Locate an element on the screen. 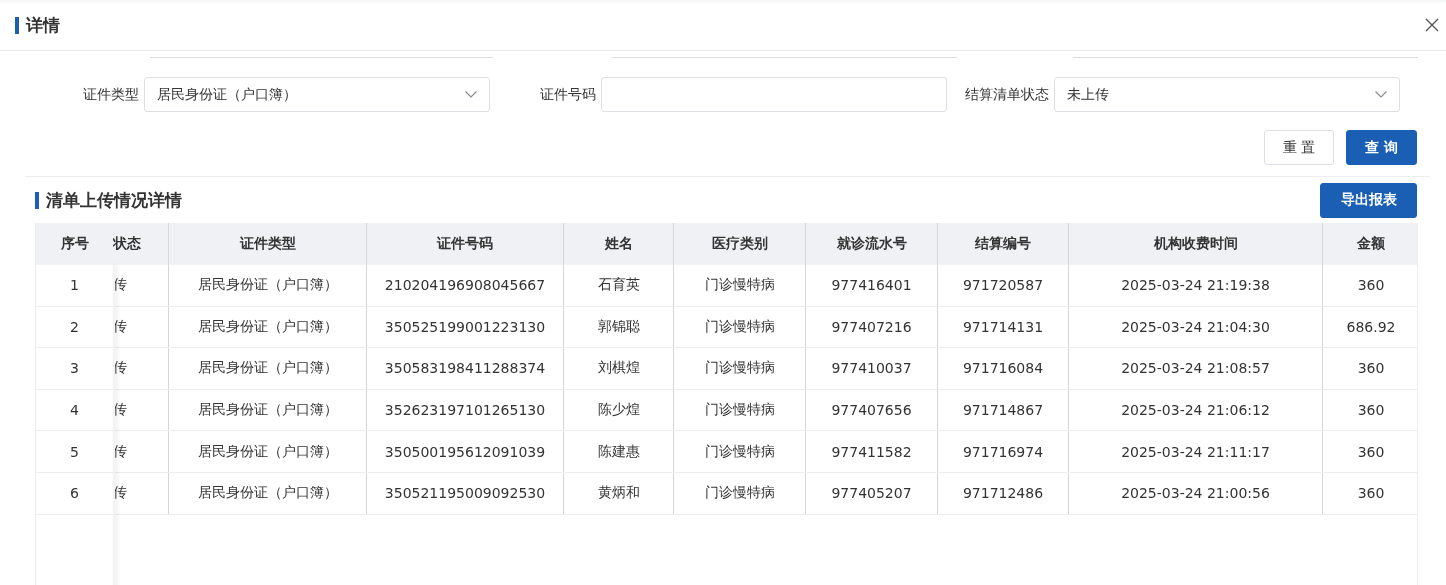 The height and width of the screenshot is (585, 1446). table-cell: 350521195009092530 is located at coordinates (465, 493).